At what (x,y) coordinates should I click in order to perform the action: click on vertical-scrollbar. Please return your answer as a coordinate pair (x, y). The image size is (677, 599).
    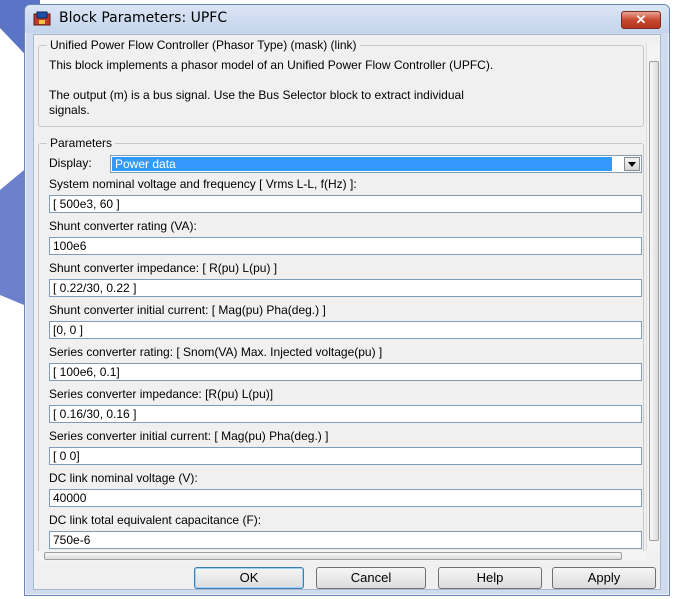
    Looking at the image, I should click on (653, 297).